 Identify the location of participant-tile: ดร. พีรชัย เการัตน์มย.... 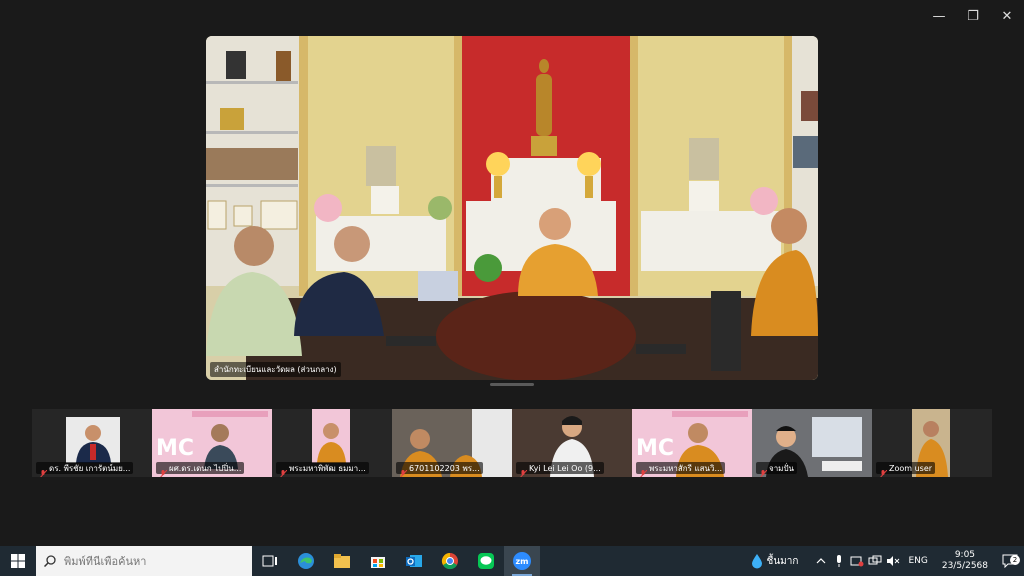
(92, 443).